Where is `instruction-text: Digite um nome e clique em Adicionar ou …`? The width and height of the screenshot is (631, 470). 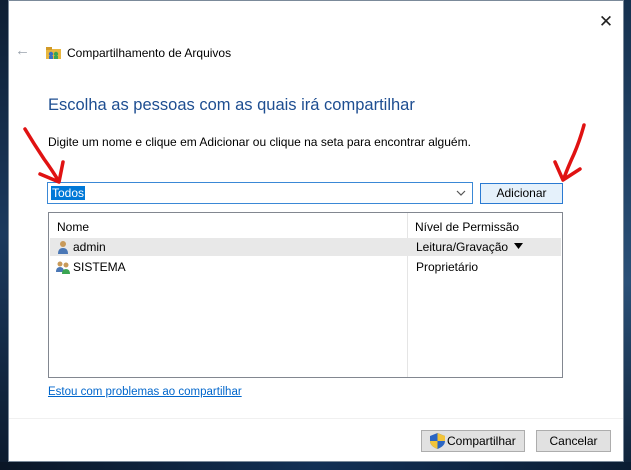 instruction-text: Digite um nome e clique em Adicionar ou … is located at coordinates (259, 142).